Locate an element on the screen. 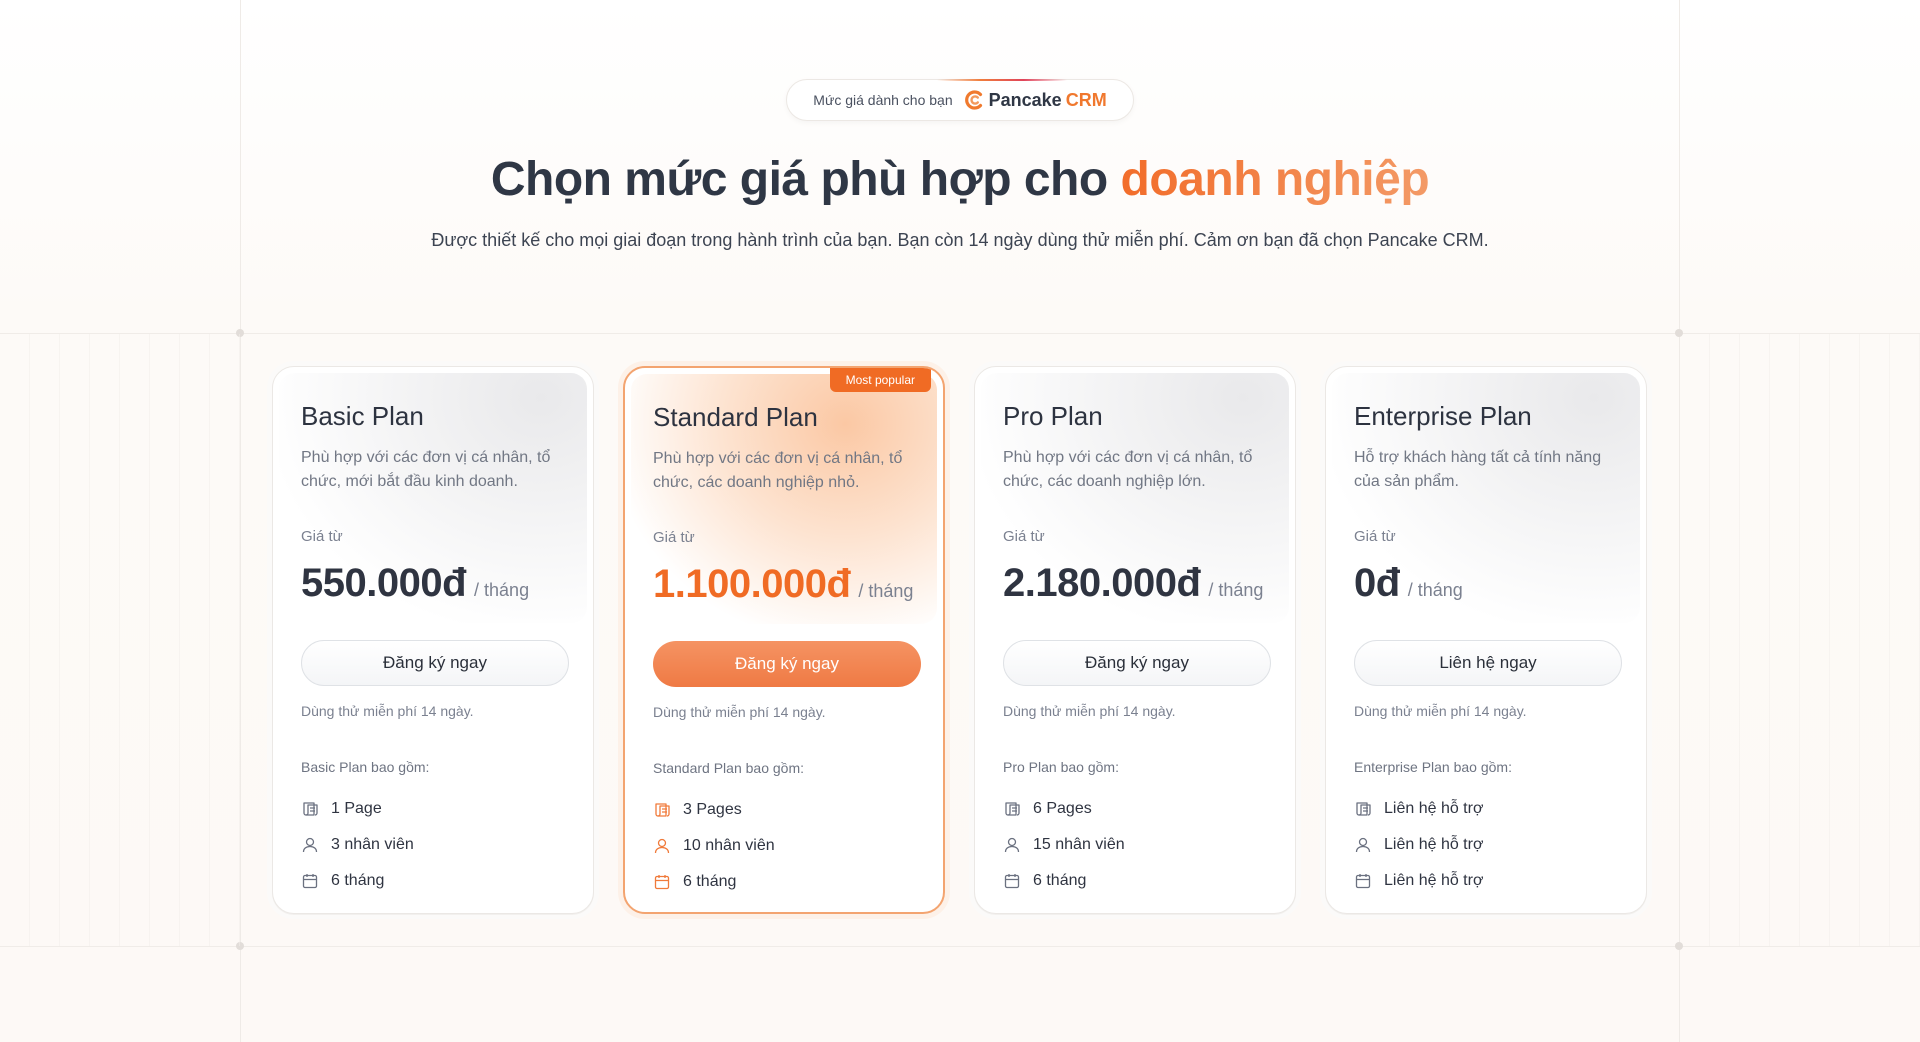  feature-item: 10 nhân viên is located at coordinates (784, 846).